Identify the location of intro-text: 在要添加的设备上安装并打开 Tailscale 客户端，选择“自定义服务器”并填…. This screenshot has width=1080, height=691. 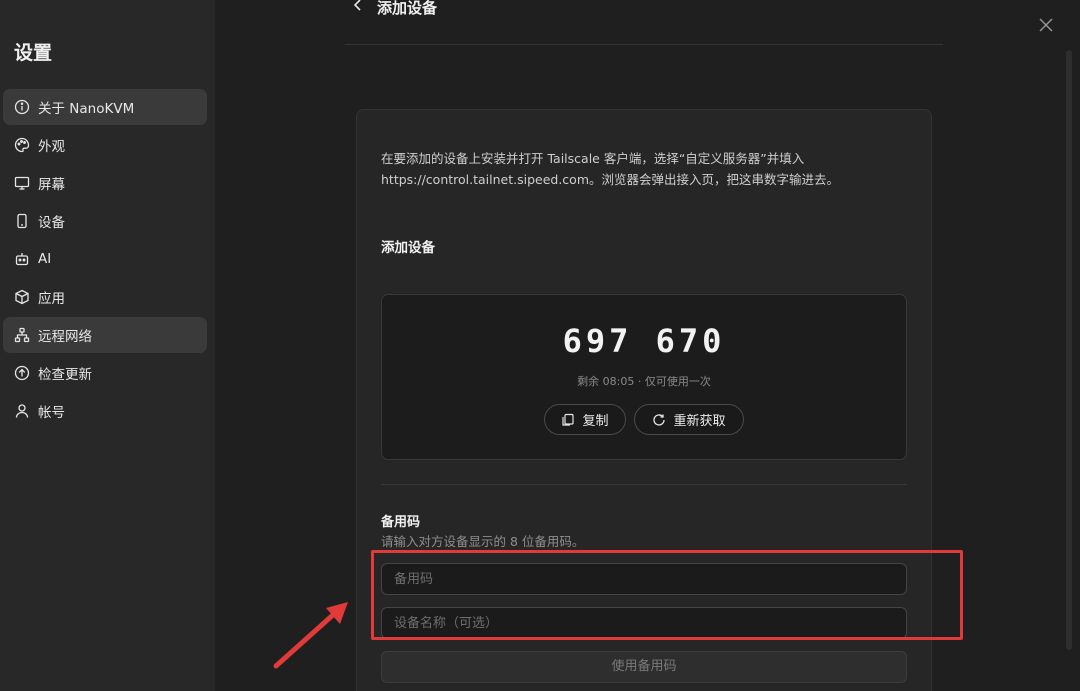
(610, 169).